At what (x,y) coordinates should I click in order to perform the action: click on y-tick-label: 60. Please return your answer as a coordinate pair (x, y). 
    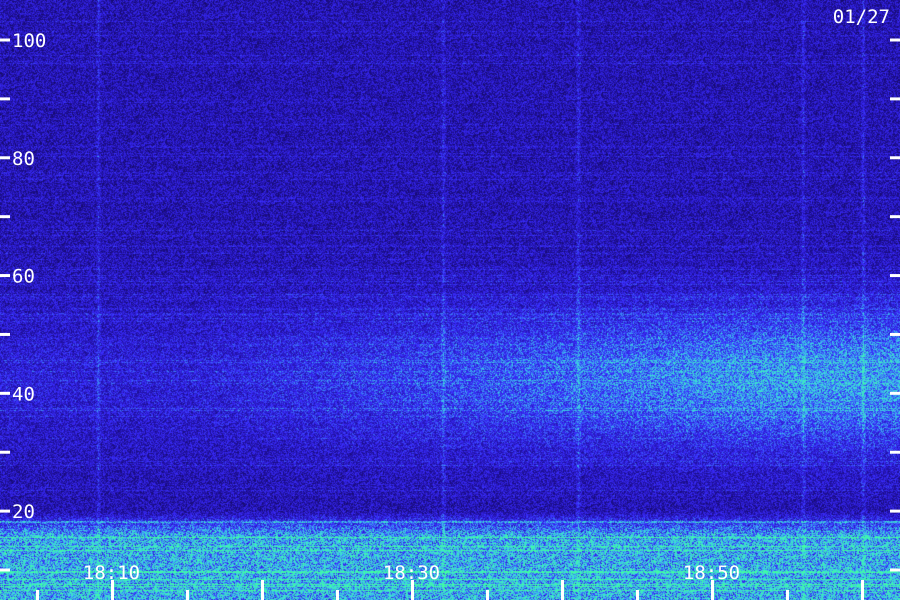
    Looking at the image, I should click on (23, 277).